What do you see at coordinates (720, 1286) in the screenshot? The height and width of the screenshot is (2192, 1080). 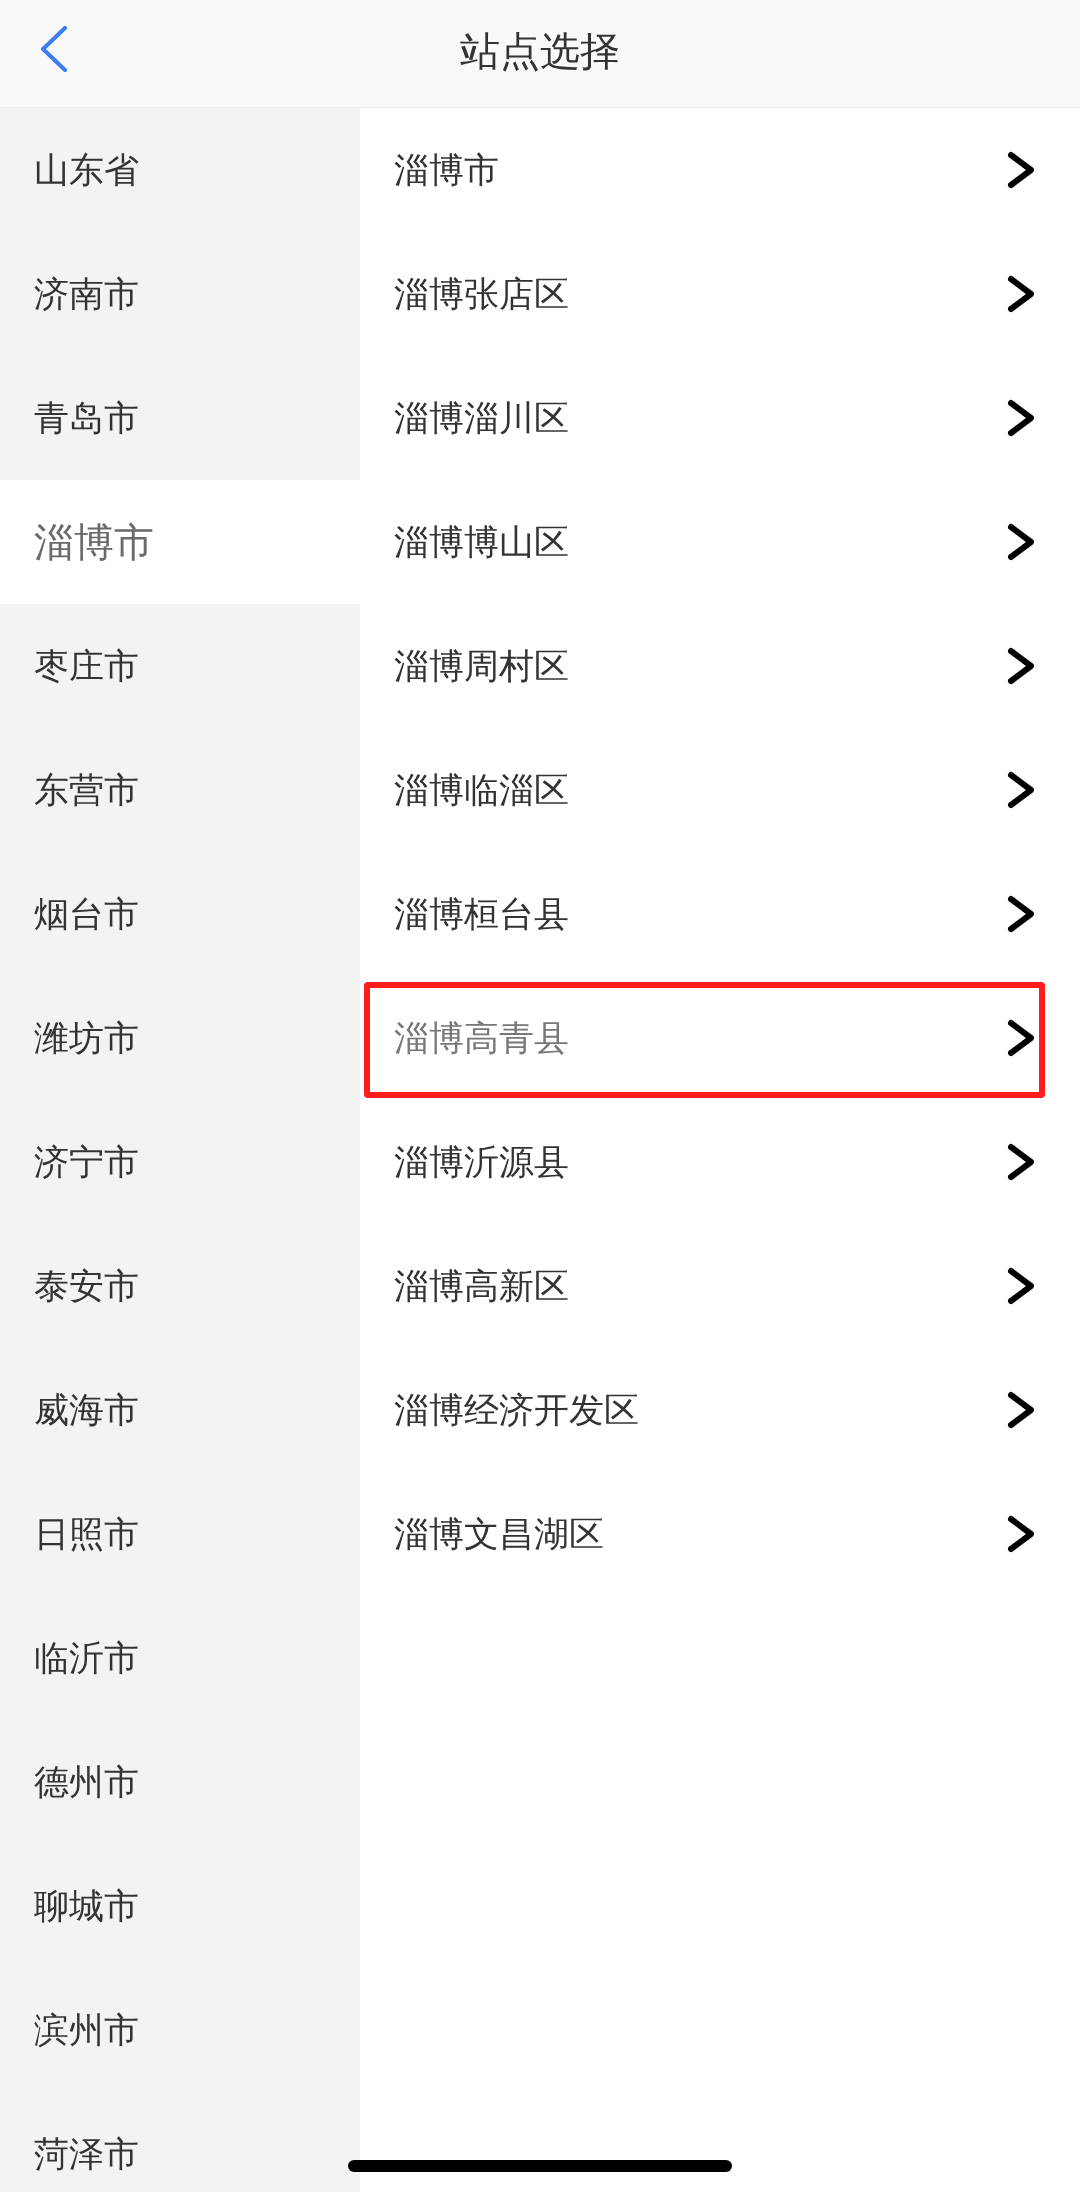 I see `station-item: 淄博高新区` at bounding box center [720, 1286].